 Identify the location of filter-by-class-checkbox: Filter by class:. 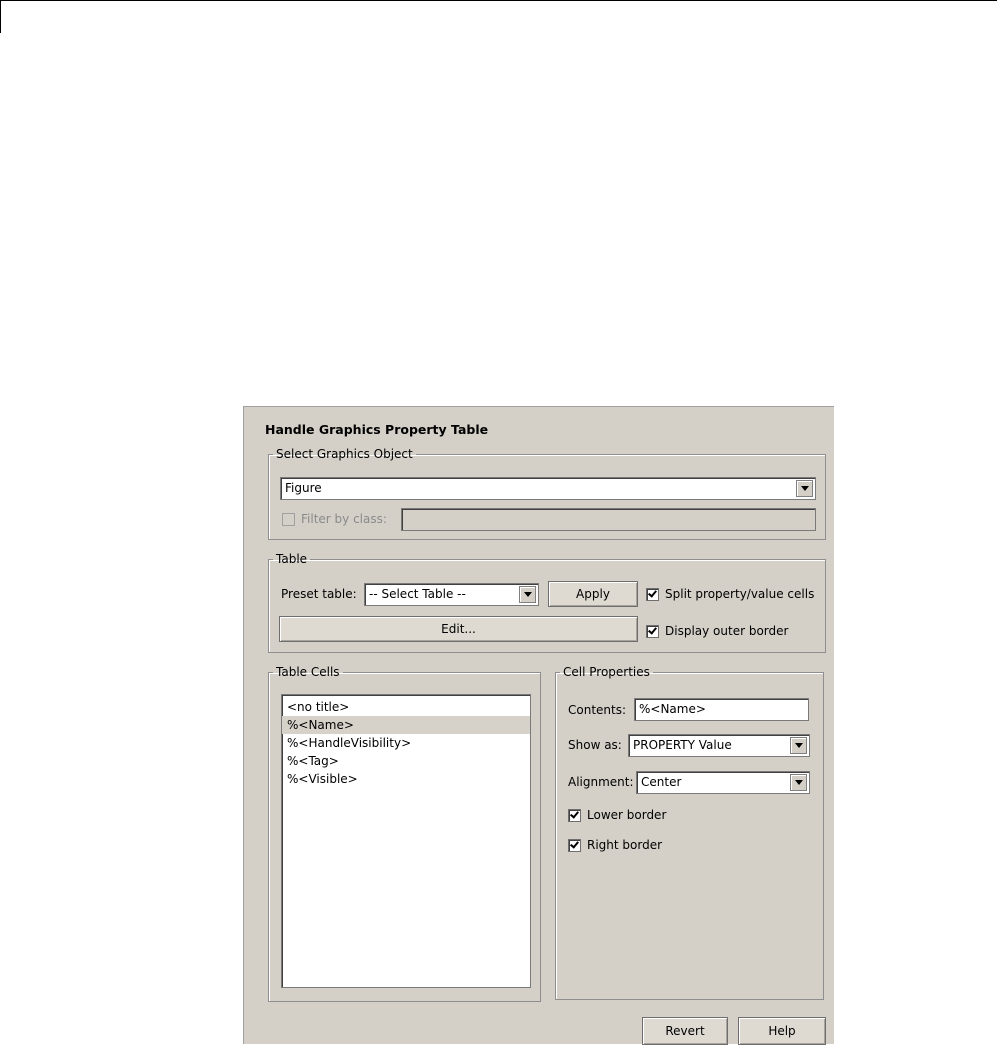
(334, 519).